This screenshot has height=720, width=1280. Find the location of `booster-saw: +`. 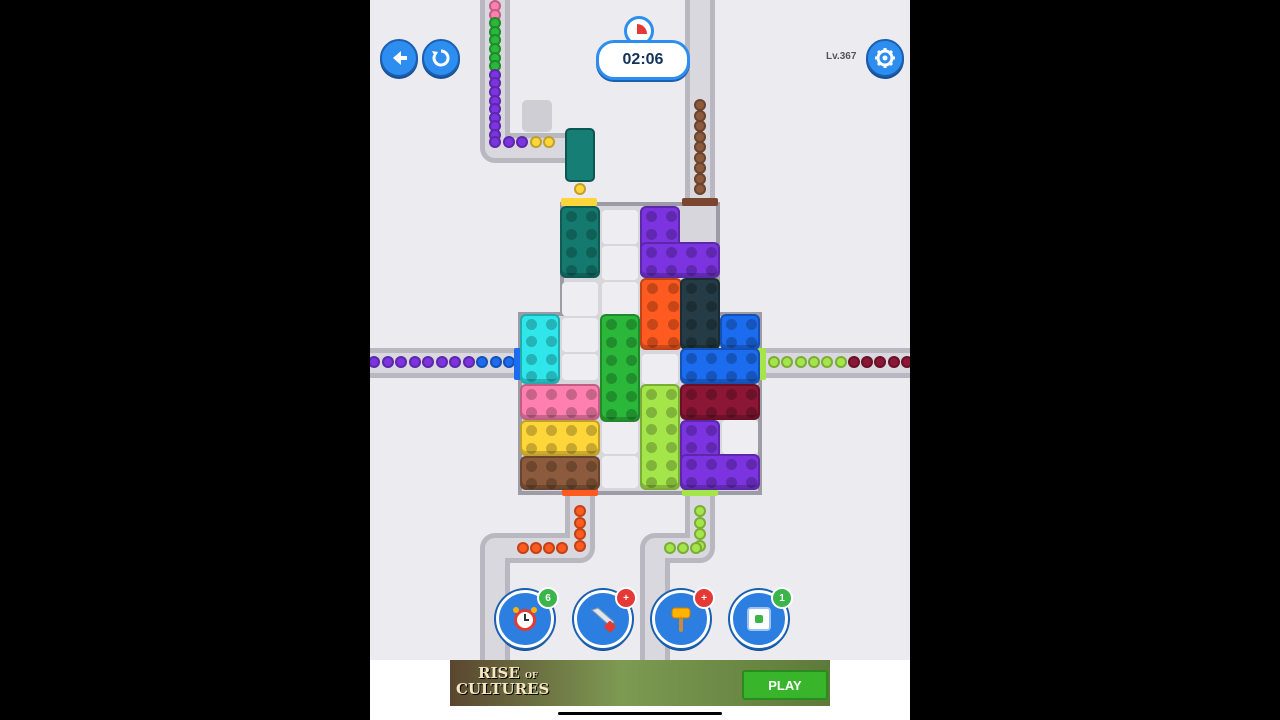

booster-saw: + is located at coordinates (605, 617).